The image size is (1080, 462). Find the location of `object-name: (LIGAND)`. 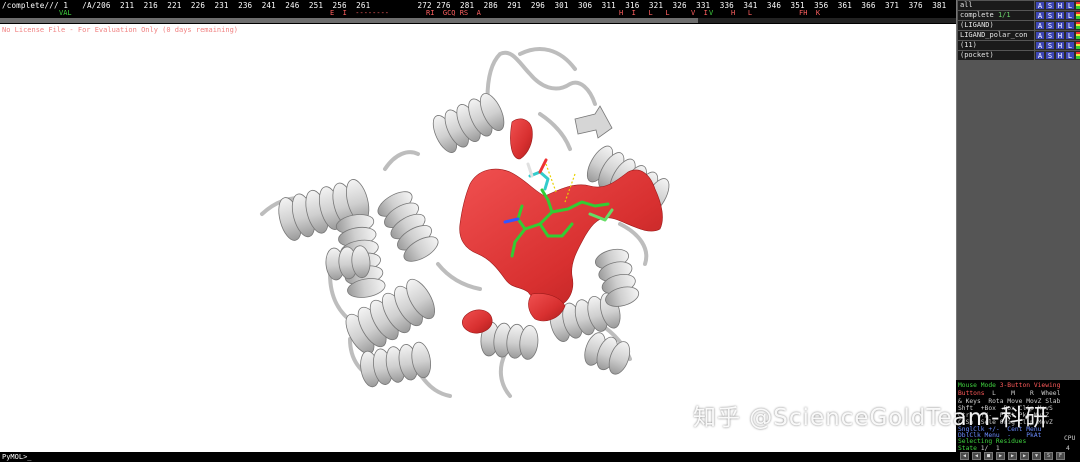

object-name: (LIGAND) is located at coordinates (996, 25).